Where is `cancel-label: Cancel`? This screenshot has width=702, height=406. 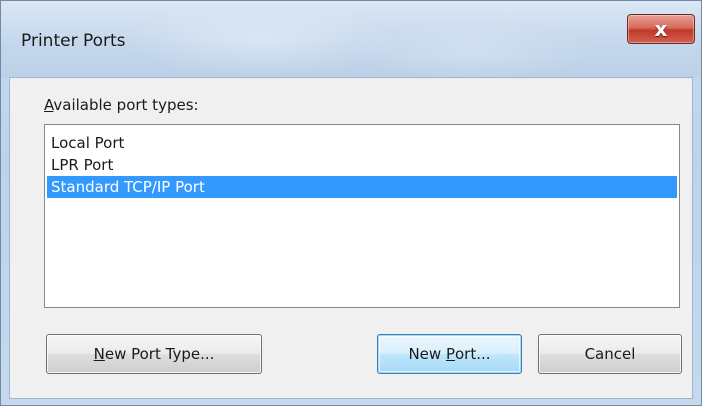
cancel-label: Cancel is located at coordinates (610, 354).